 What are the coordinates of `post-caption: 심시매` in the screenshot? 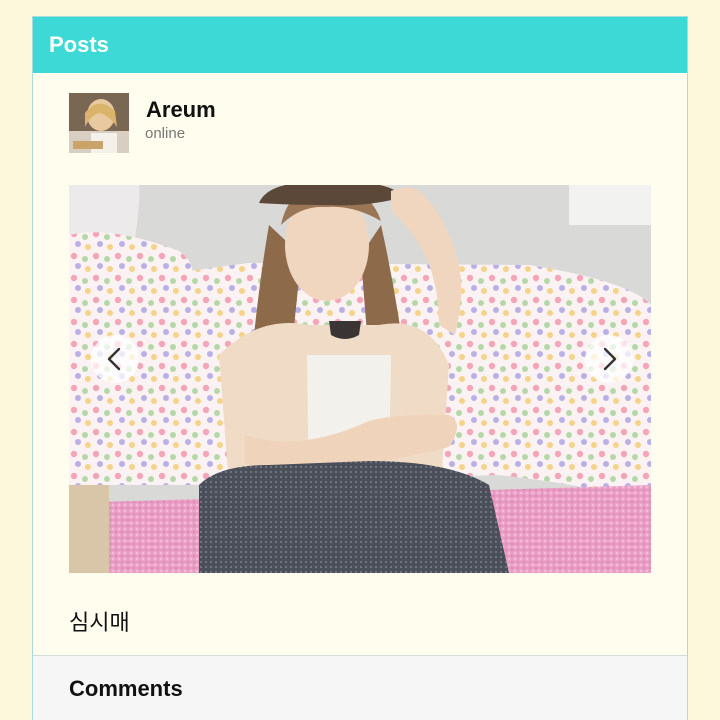 It's located at (99, 623).